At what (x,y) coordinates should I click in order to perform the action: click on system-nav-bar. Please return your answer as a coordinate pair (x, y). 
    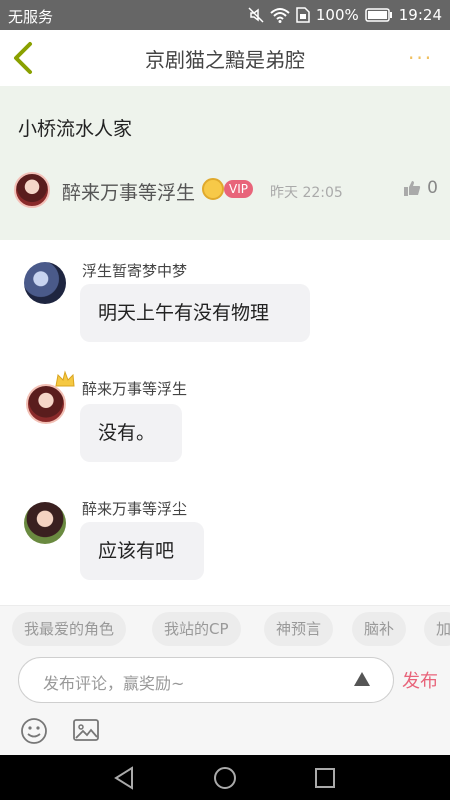
    Looking at the image, I should click on (225, 777).